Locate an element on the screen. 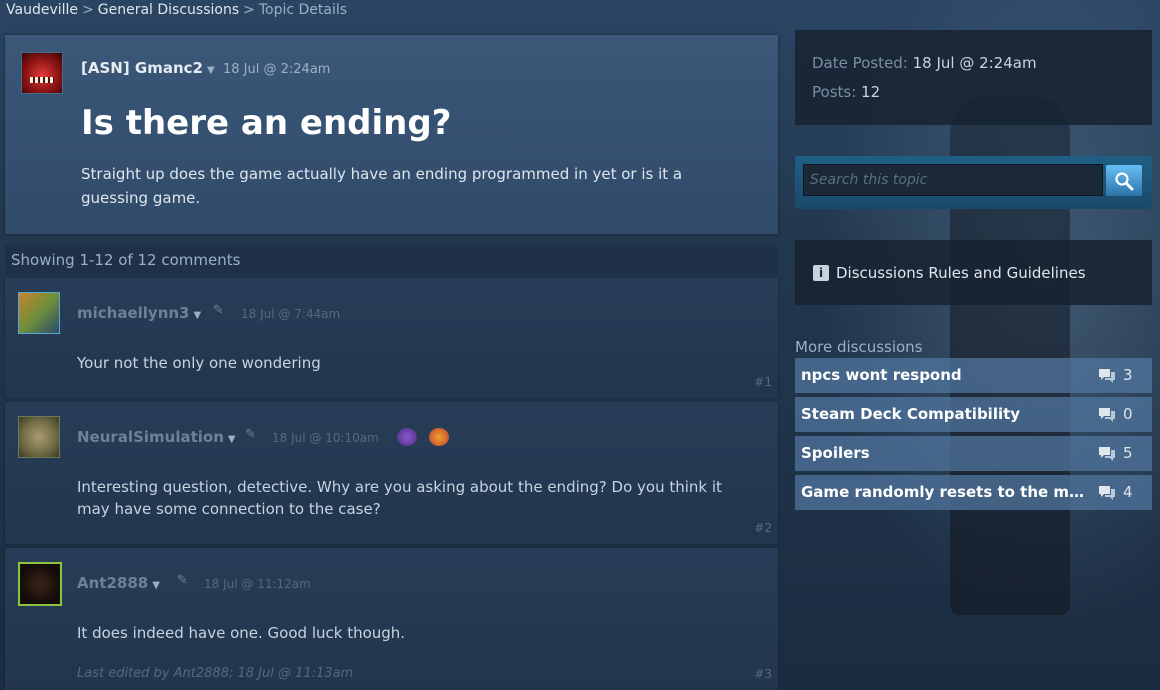  topic-author: [ASN] Gmanc2 ▼ is located at coordinates (148, 68).